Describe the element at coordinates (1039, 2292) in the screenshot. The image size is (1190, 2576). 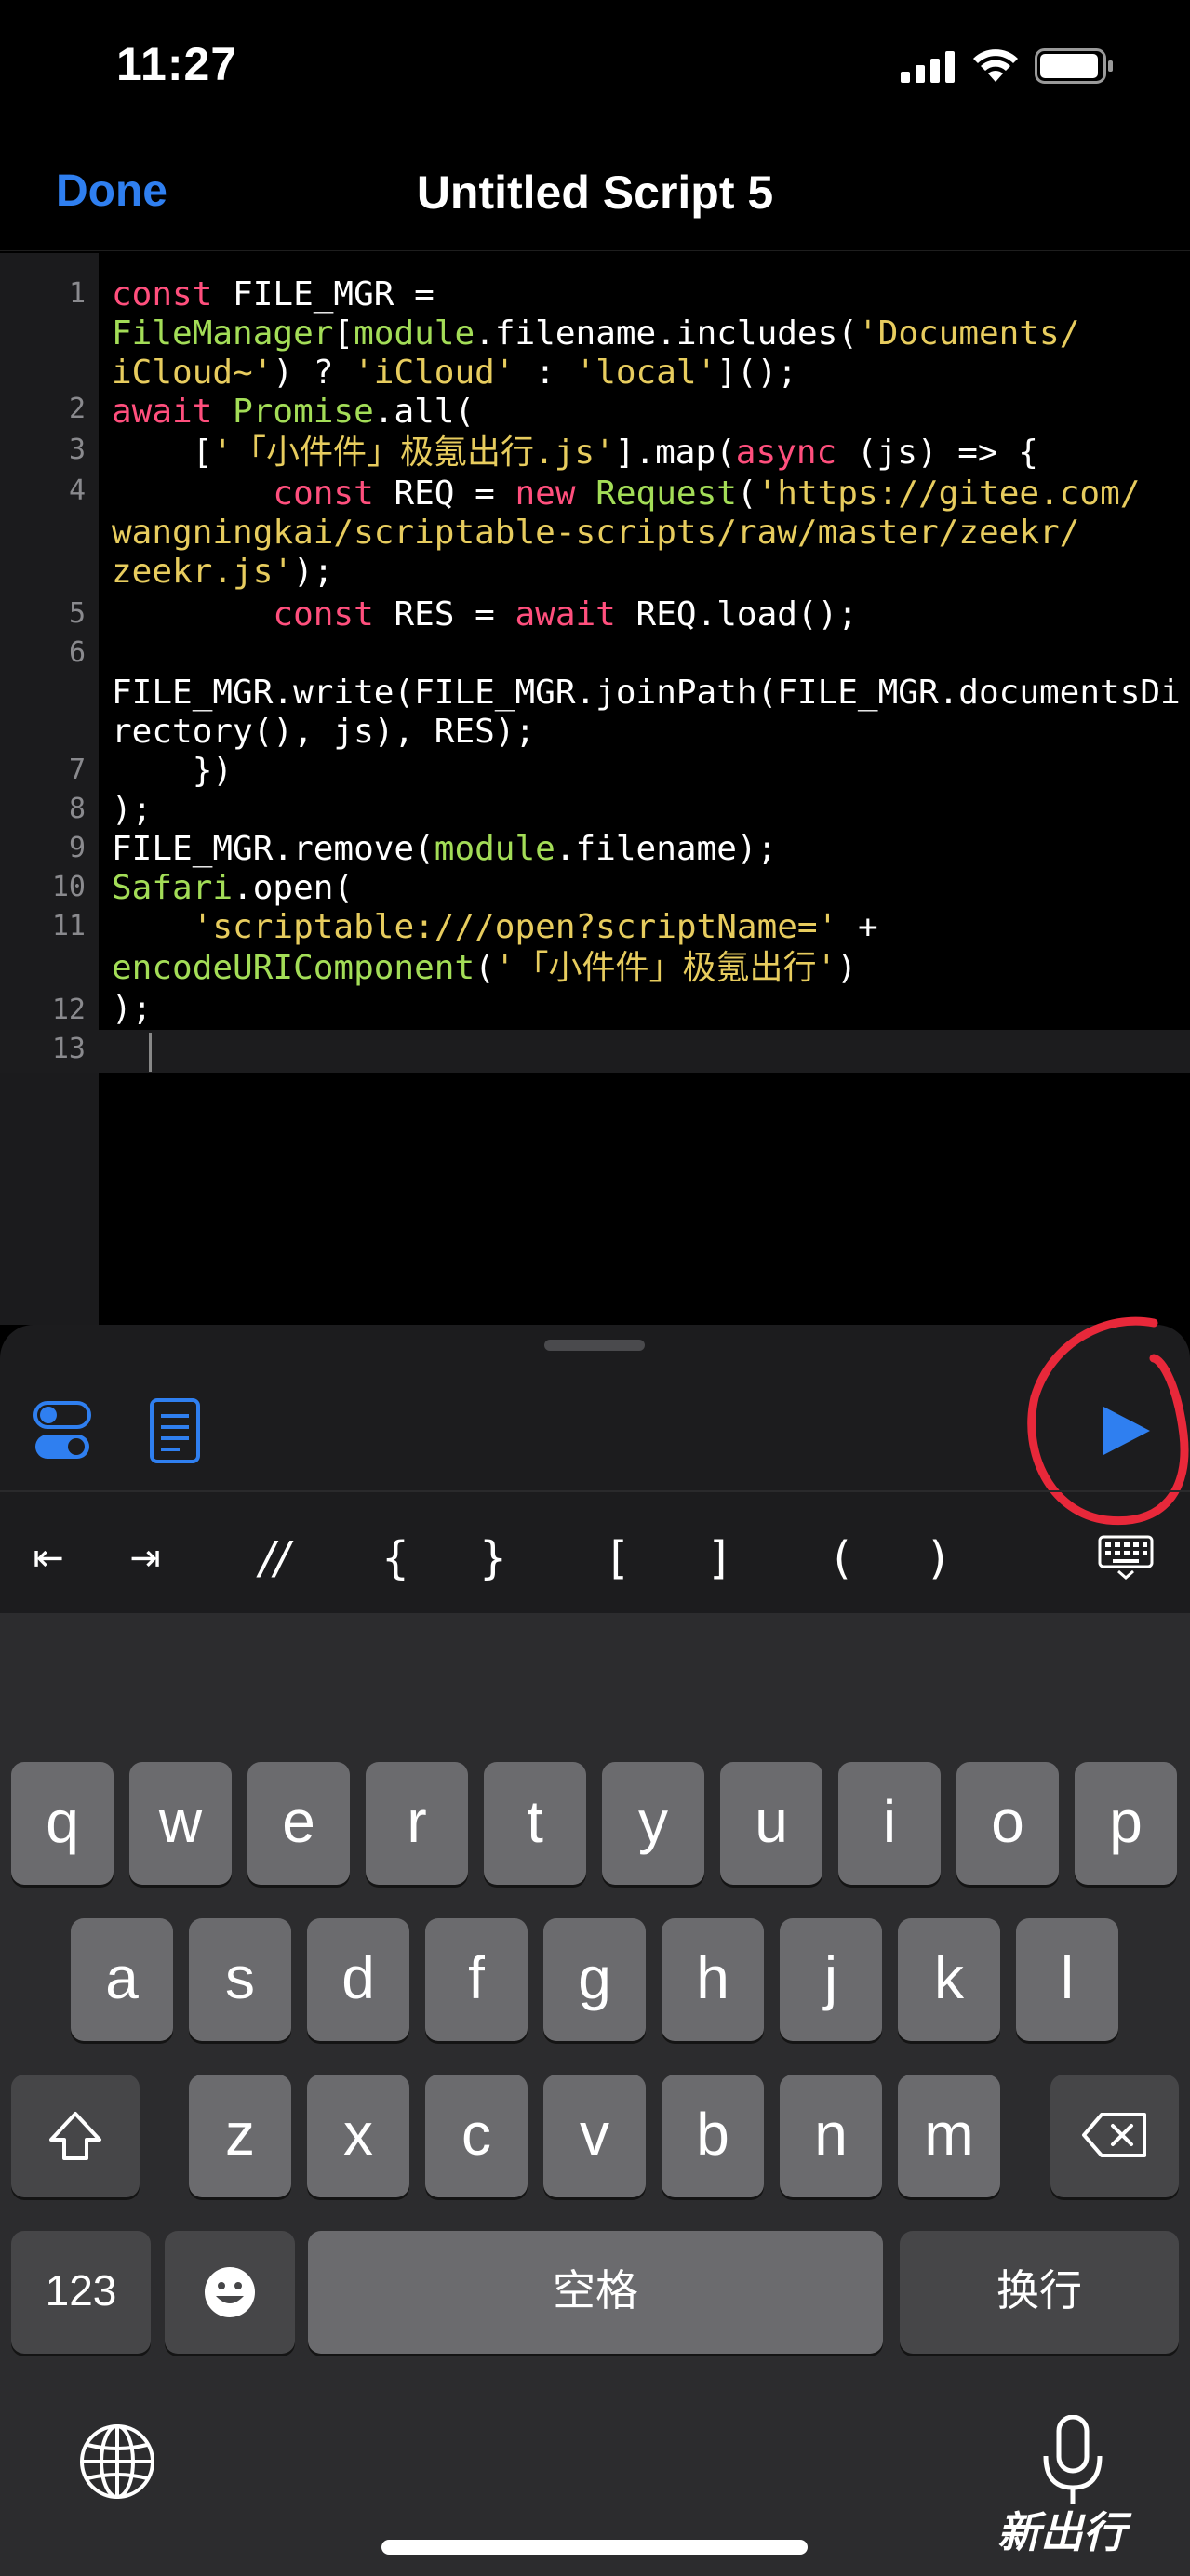
I see `return-key: 换行` at that location.